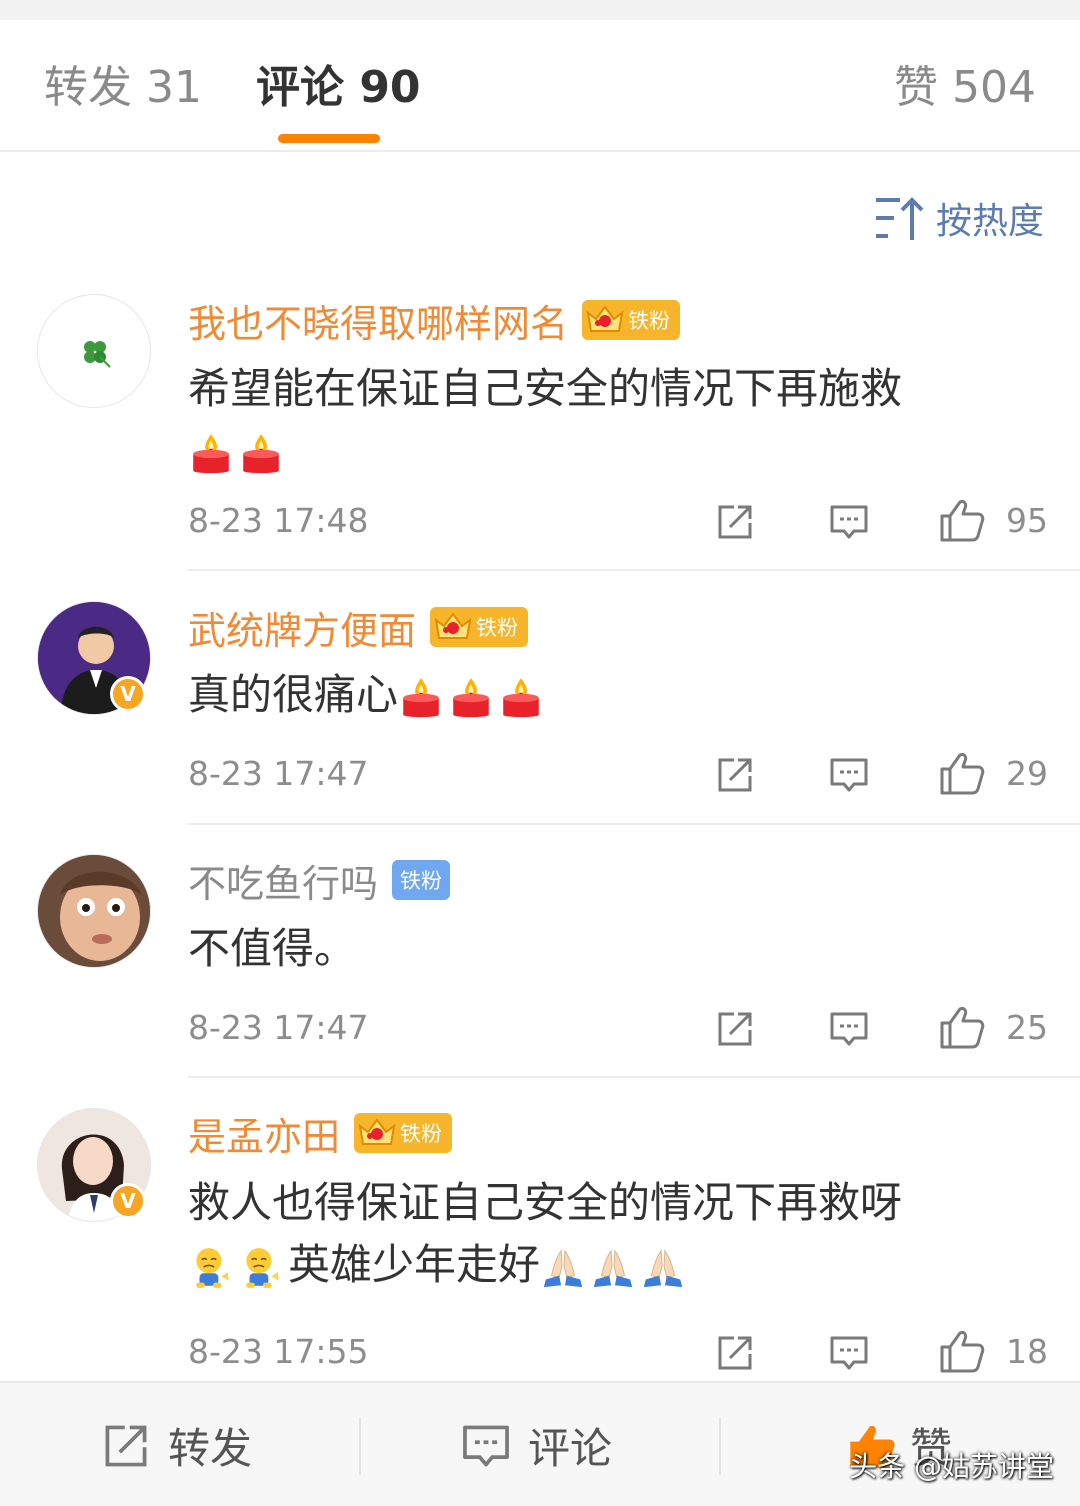 This screenshot has width=1080, height=1506. What do you see at coordinates (989, 221) in the screenshot?
I see `sort-label: 按热度` at bounding box center [989, 221].